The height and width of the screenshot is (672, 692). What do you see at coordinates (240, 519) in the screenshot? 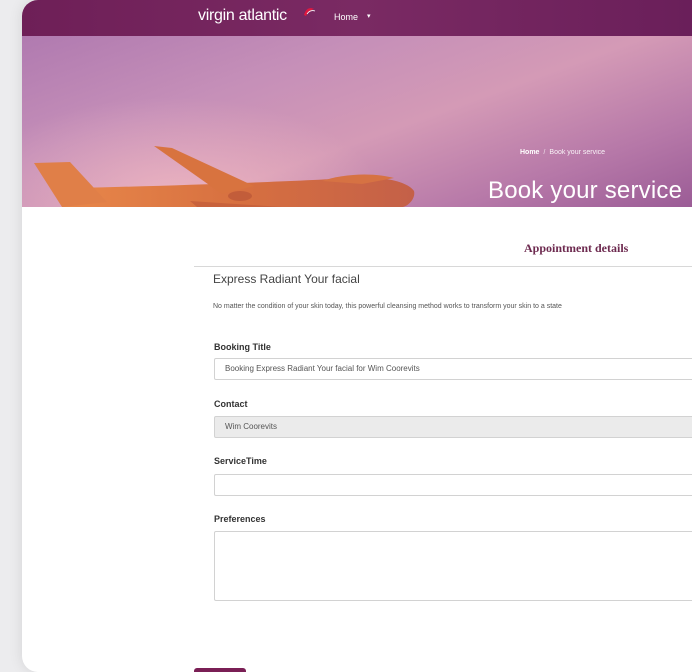
I see `preferences-label: Preferences` at bounding box center [240, 519].